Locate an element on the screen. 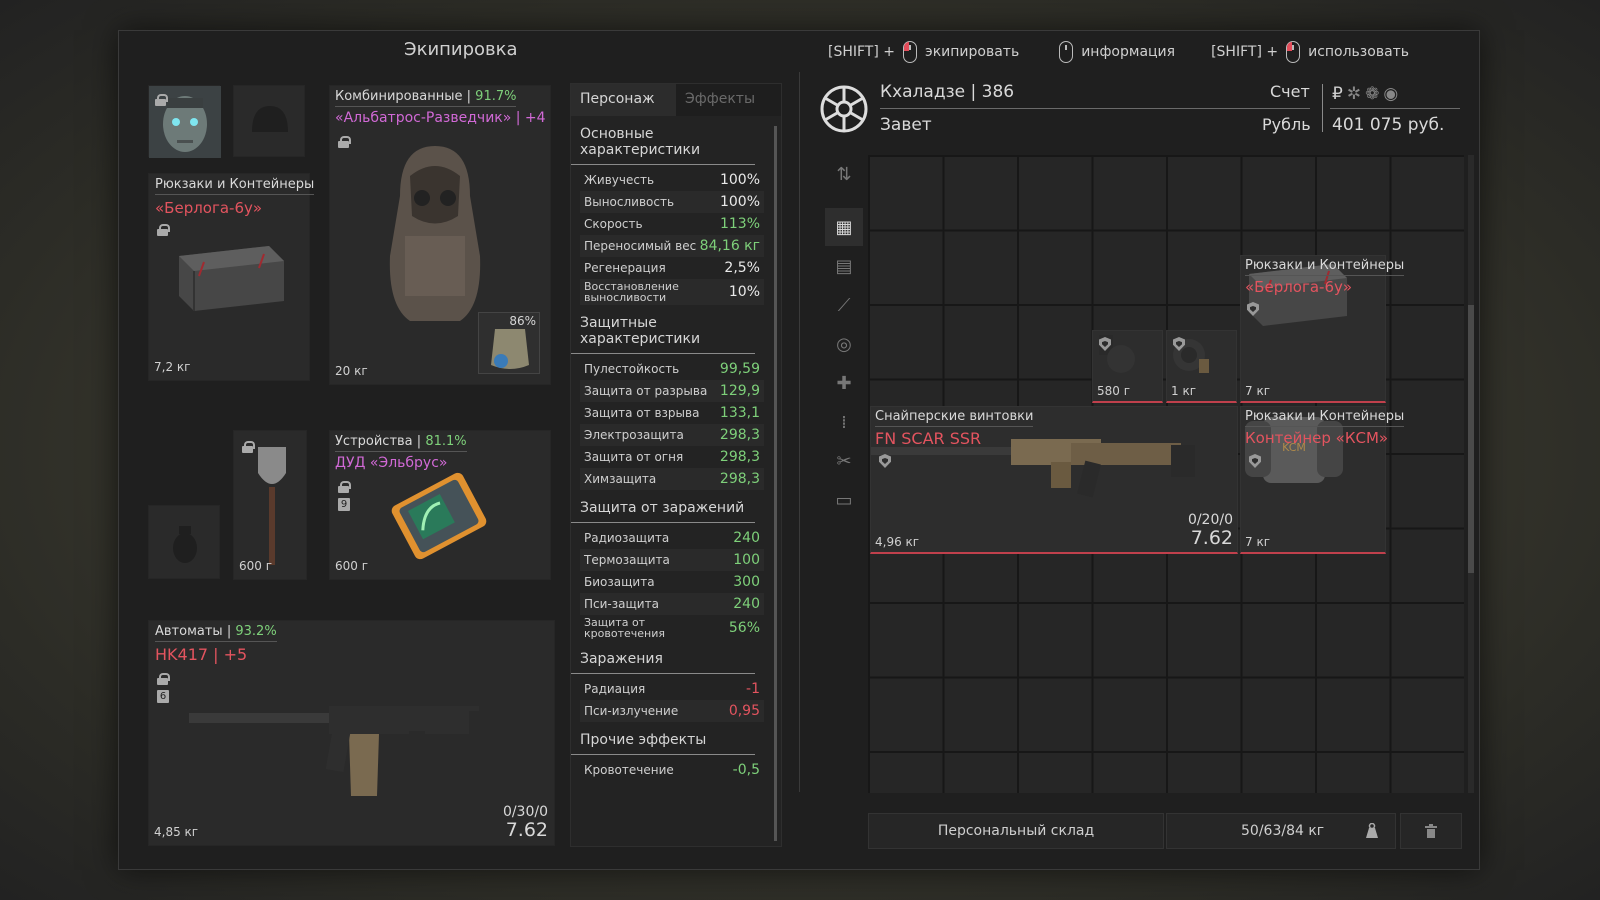 Image resolution: width=1600 pixels, height=900 pixels. hint-prefix: [SHIFT] + is located at coordinates (862, 52).